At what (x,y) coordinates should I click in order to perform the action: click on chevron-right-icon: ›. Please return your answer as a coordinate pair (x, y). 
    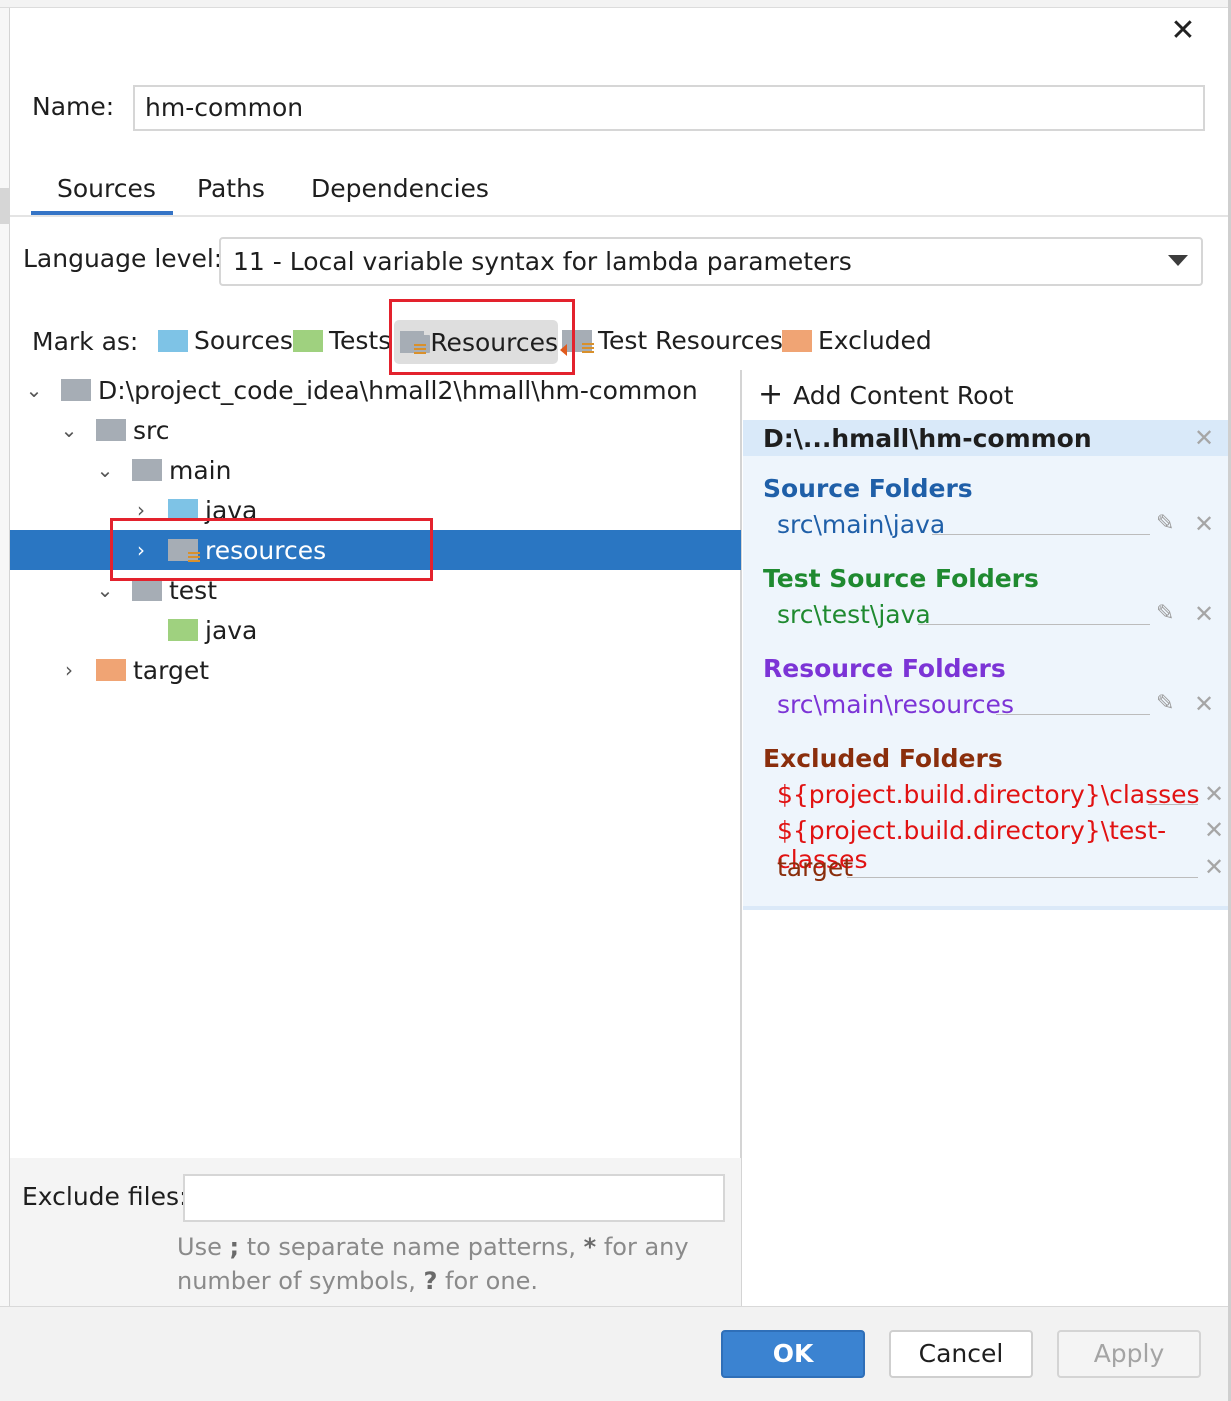
    Looking at the image, I should click on (69, 670).